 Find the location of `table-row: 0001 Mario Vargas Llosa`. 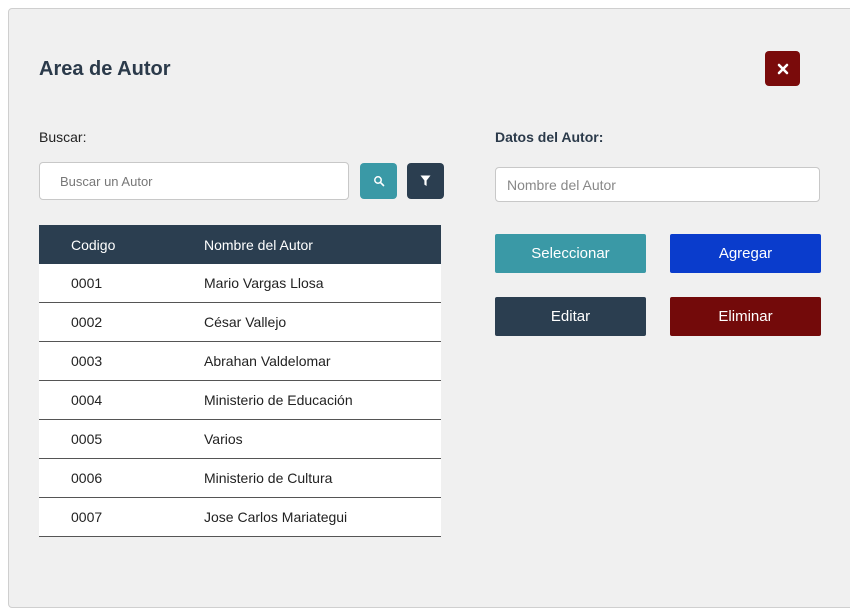

table-row: 0001 Mario Vargas Llosa is located at coordinates (240, 283).